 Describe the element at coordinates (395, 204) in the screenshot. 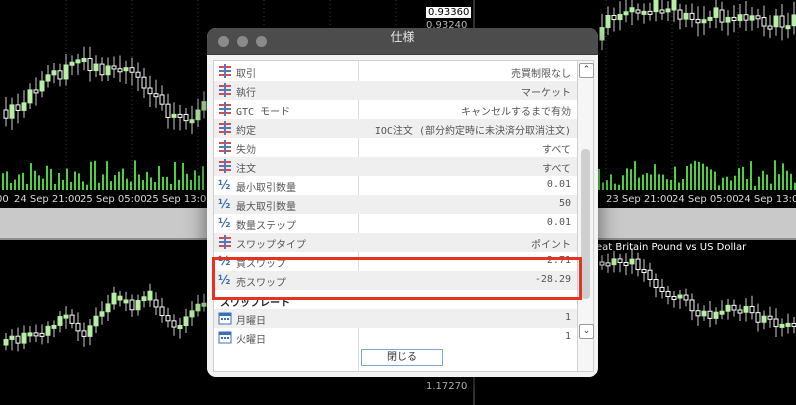

I see `spec-row: ½ 最大取引数量 50` at that location.